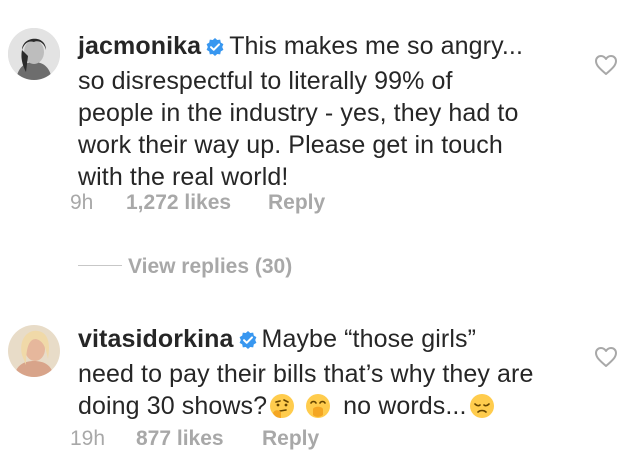 Image resolution: width=630 pixels, height=472 pixels. I want to click on disappointed-face-icon, so click(482, 410).